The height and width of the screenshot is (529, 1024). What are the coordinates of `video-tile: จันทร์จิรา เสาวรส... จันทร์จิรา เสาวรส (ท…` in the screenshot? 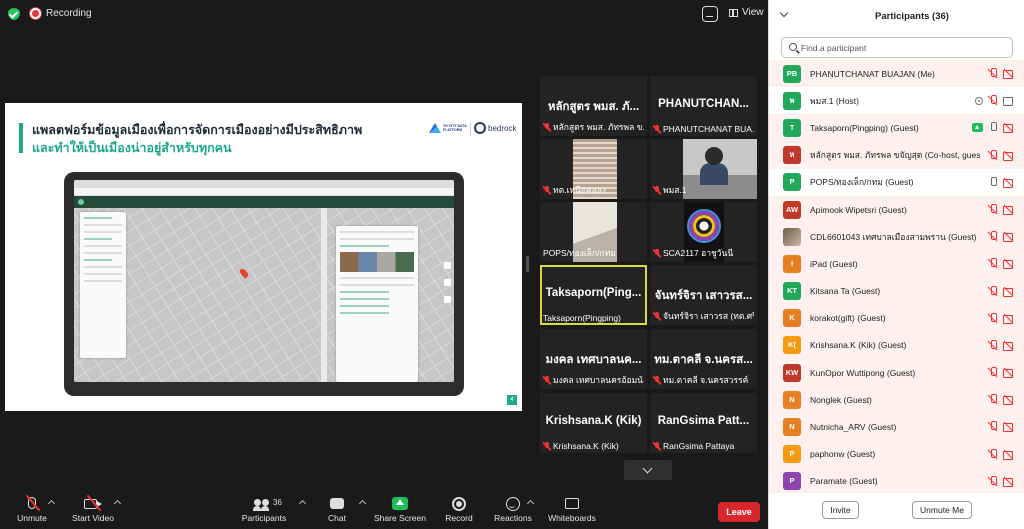 It's located at (703, 295).